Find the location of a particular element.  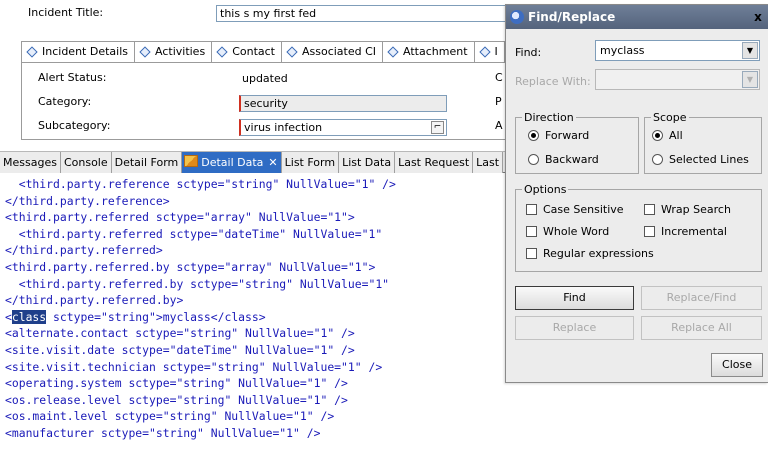

lookup-icon: ⌐ is located at coordinates (437, 127).